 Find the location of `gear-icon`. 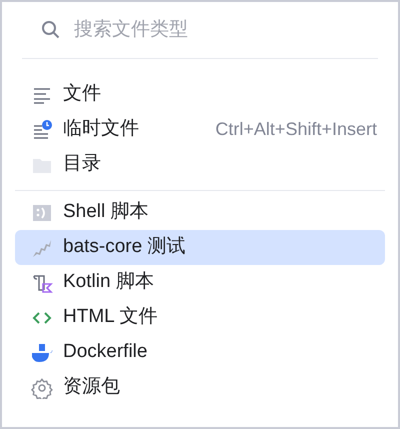

gear-icon is located at coordinates (42, 387).